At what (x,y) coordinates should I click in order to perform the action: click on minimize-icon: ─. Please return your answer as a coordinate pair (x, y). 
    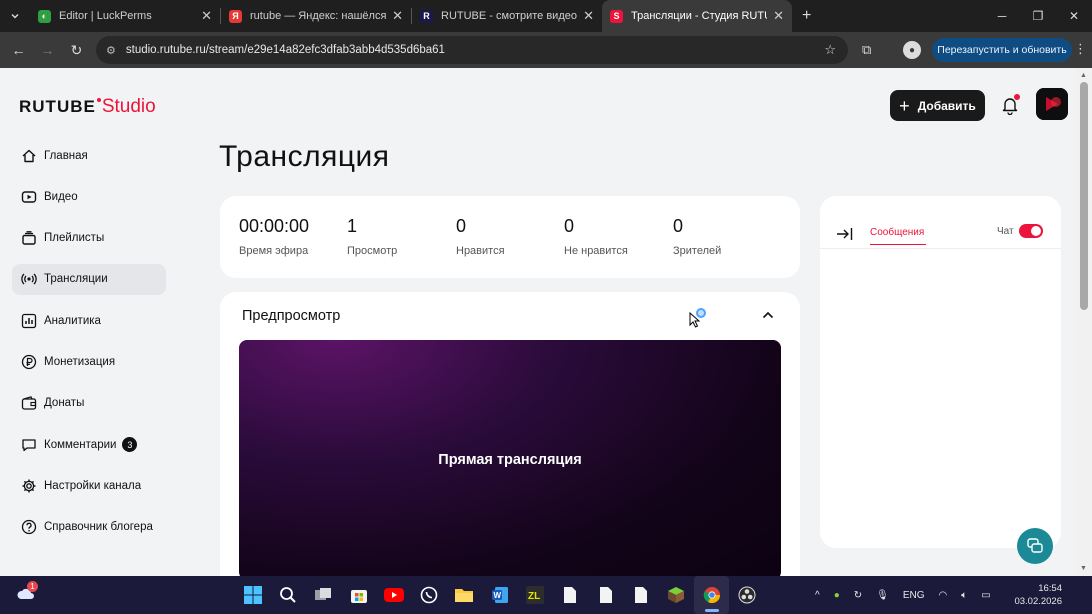
    Looking at the image, I should click on (1002, 16).